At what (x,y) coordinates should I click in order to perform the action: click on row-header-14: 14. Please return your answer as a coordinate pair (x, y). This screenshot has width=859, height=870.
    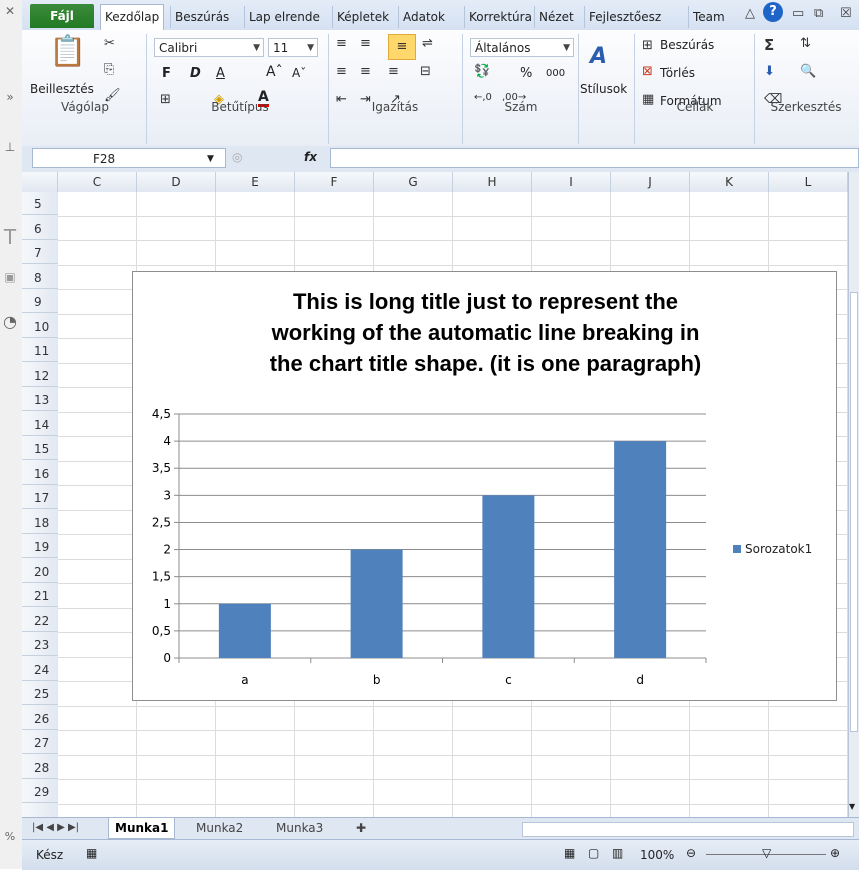
    Looking at the image, I should click on (40, 424).